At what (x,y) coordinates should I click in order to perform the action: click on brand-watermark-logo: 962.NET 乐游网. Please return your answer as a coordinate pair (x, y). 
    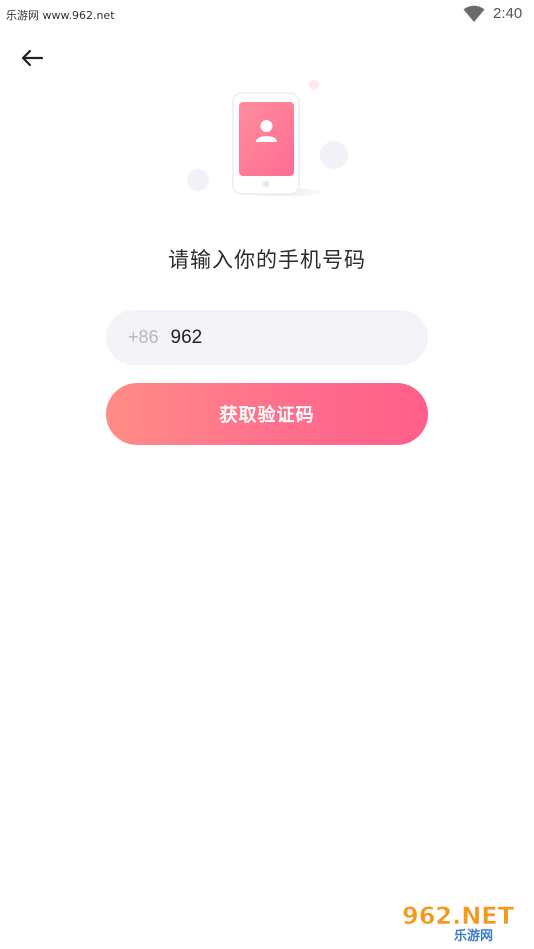
    Looking at the image, I should click on (463, 921).